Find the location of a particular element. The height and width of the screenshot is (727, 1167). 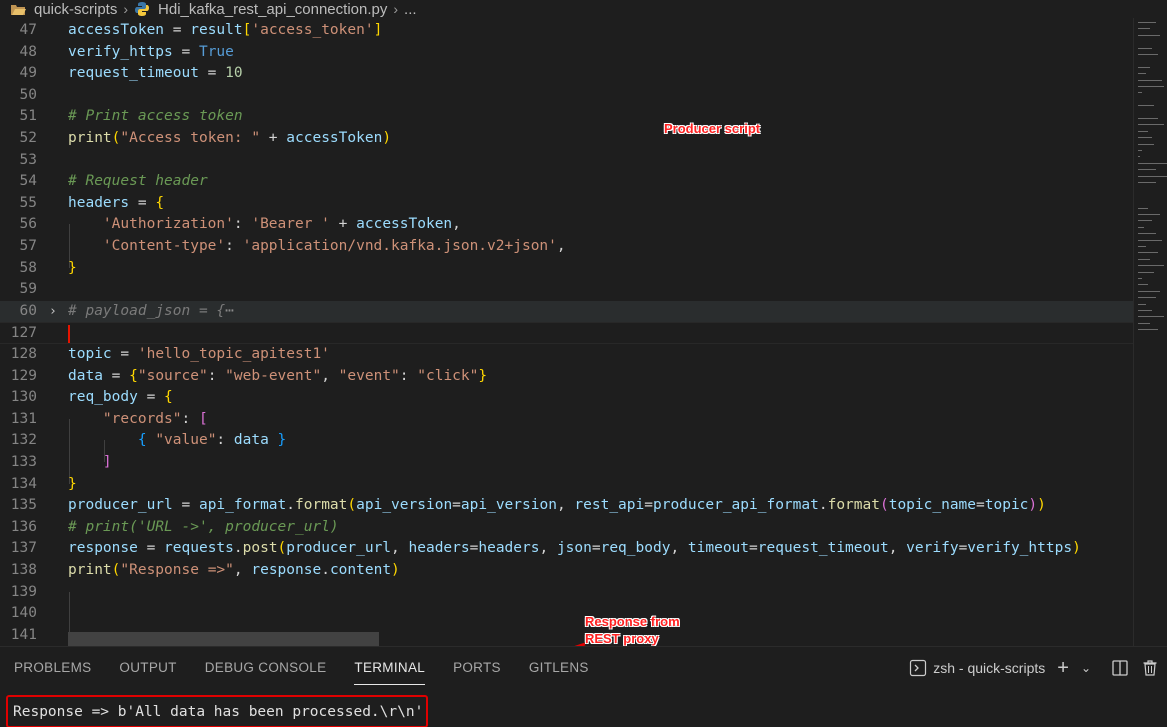

minimap is located at coordinates (1150, 332).